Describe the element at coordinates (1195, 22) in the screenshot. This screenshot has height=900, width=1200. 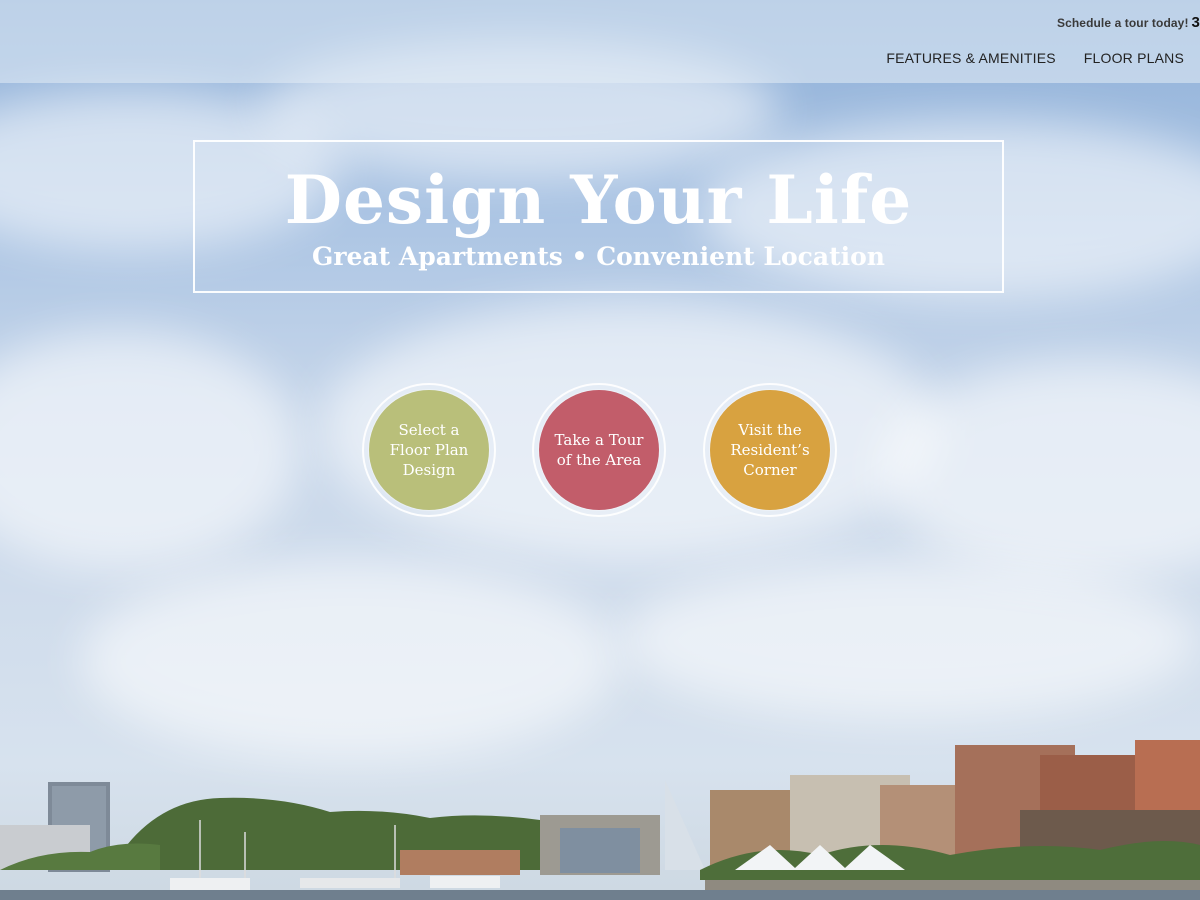
I see `phone-number-fragment: 3` at that location.